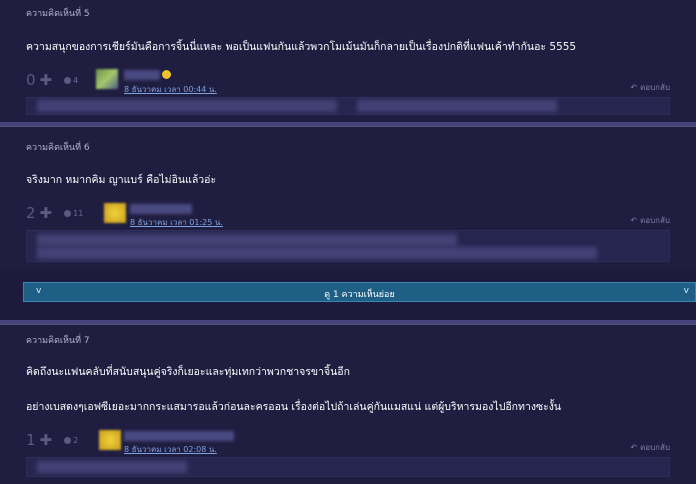 This screenshot has height=484, width=696. Describe the element at coordinates (359, 295) in the screenshot. I see `view-replies-label: ดู 1 ความเห็นย่อย` at that location.